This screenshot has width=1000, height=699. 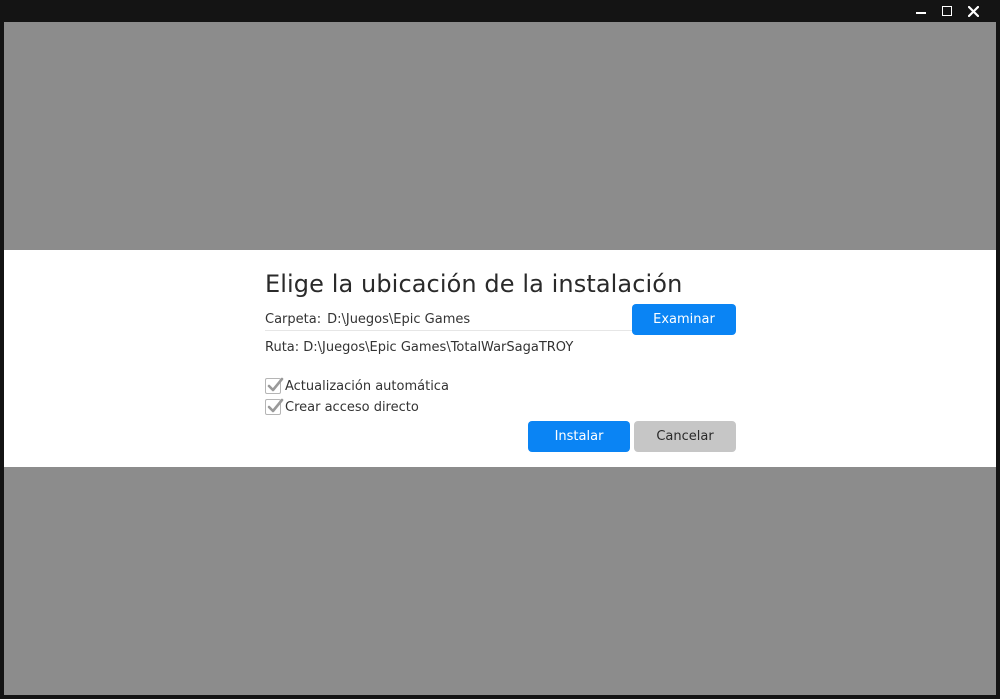 I want to click on cancel-button: Cancelar, so click(x=685, y=436).